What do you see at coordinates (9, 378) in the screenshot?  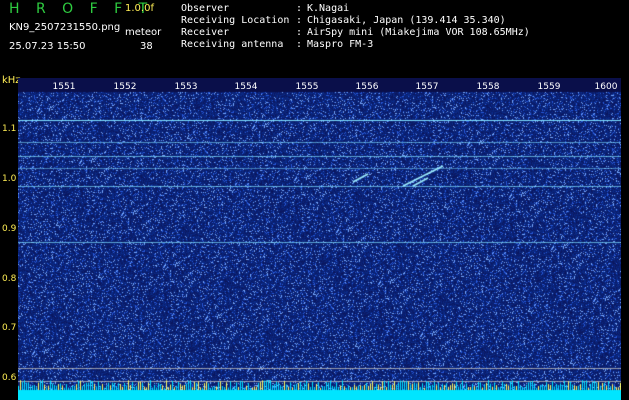 I see `y-tick-0.6: 0.6` at bounding box center [9, 378].